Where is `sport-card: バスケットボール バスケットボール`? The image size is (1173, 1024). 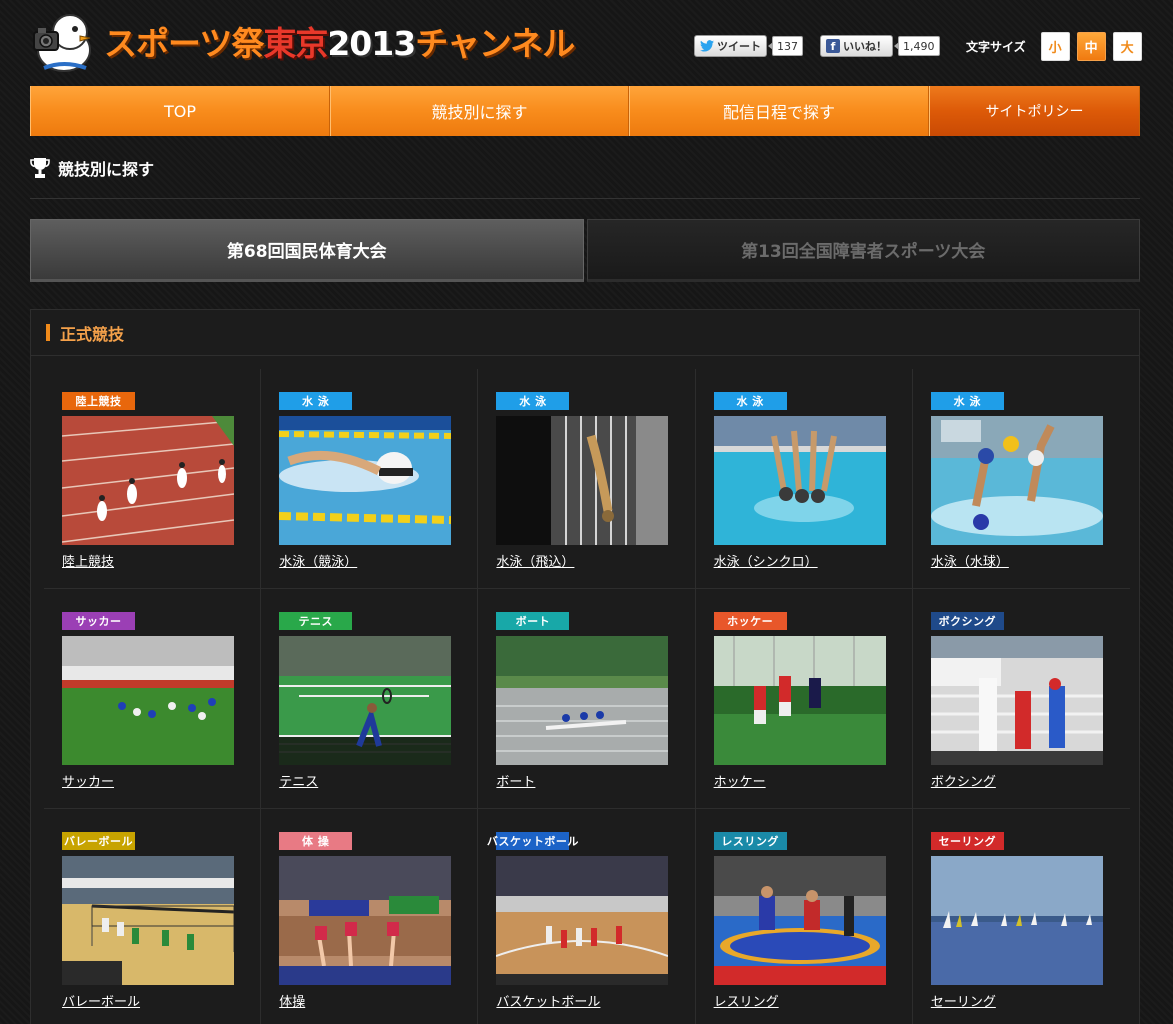 sport-card: バスケットボール バスケットボール is located at coordinates (587, 916).